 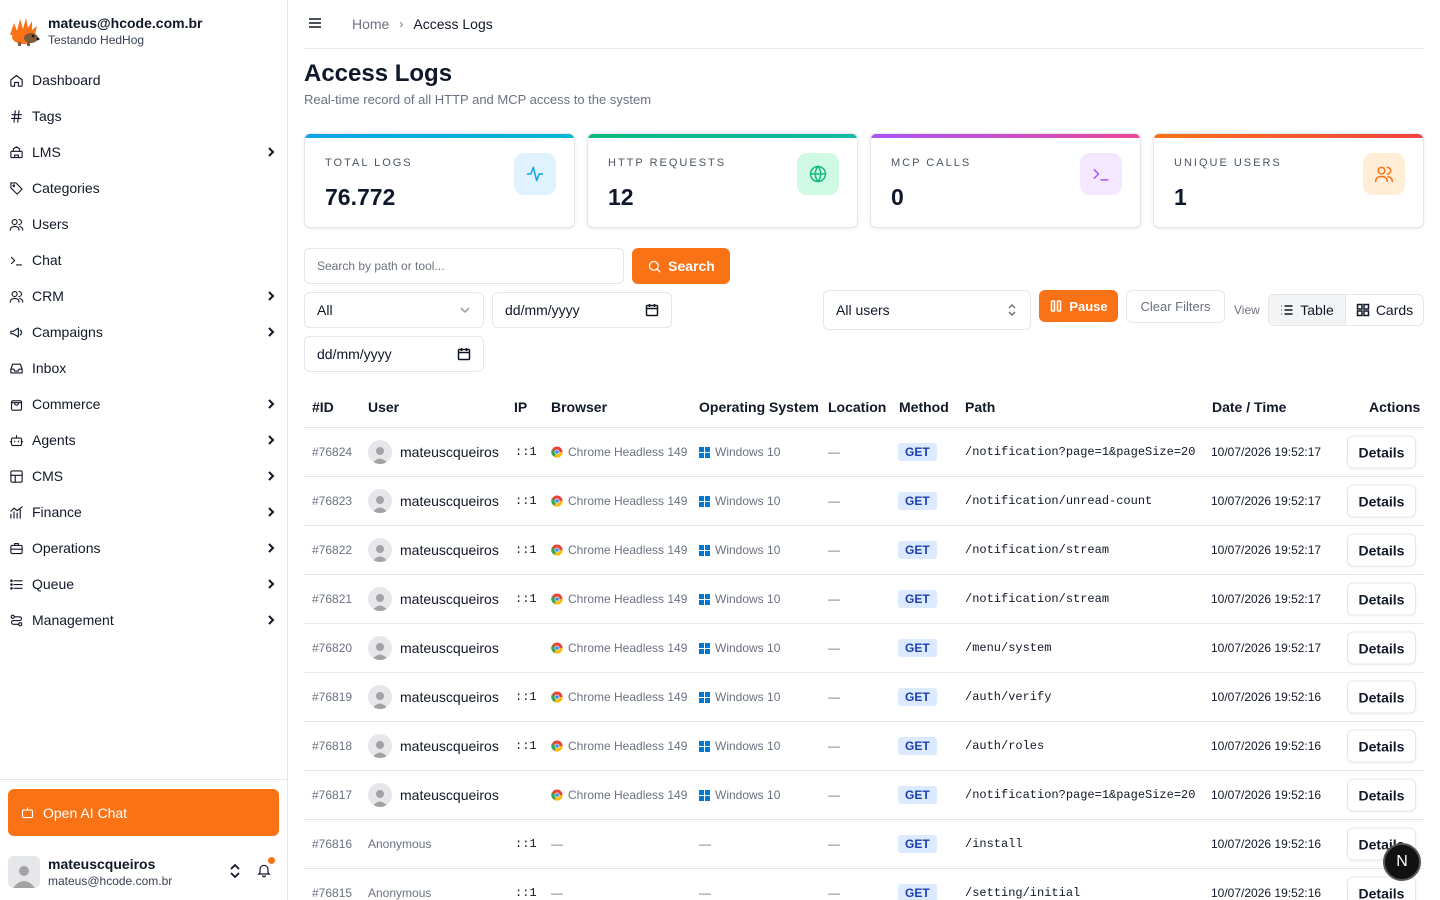 I want to click on stat-card-http-requests: HTTP REQUESTS 12, so click(x=722, y=180).